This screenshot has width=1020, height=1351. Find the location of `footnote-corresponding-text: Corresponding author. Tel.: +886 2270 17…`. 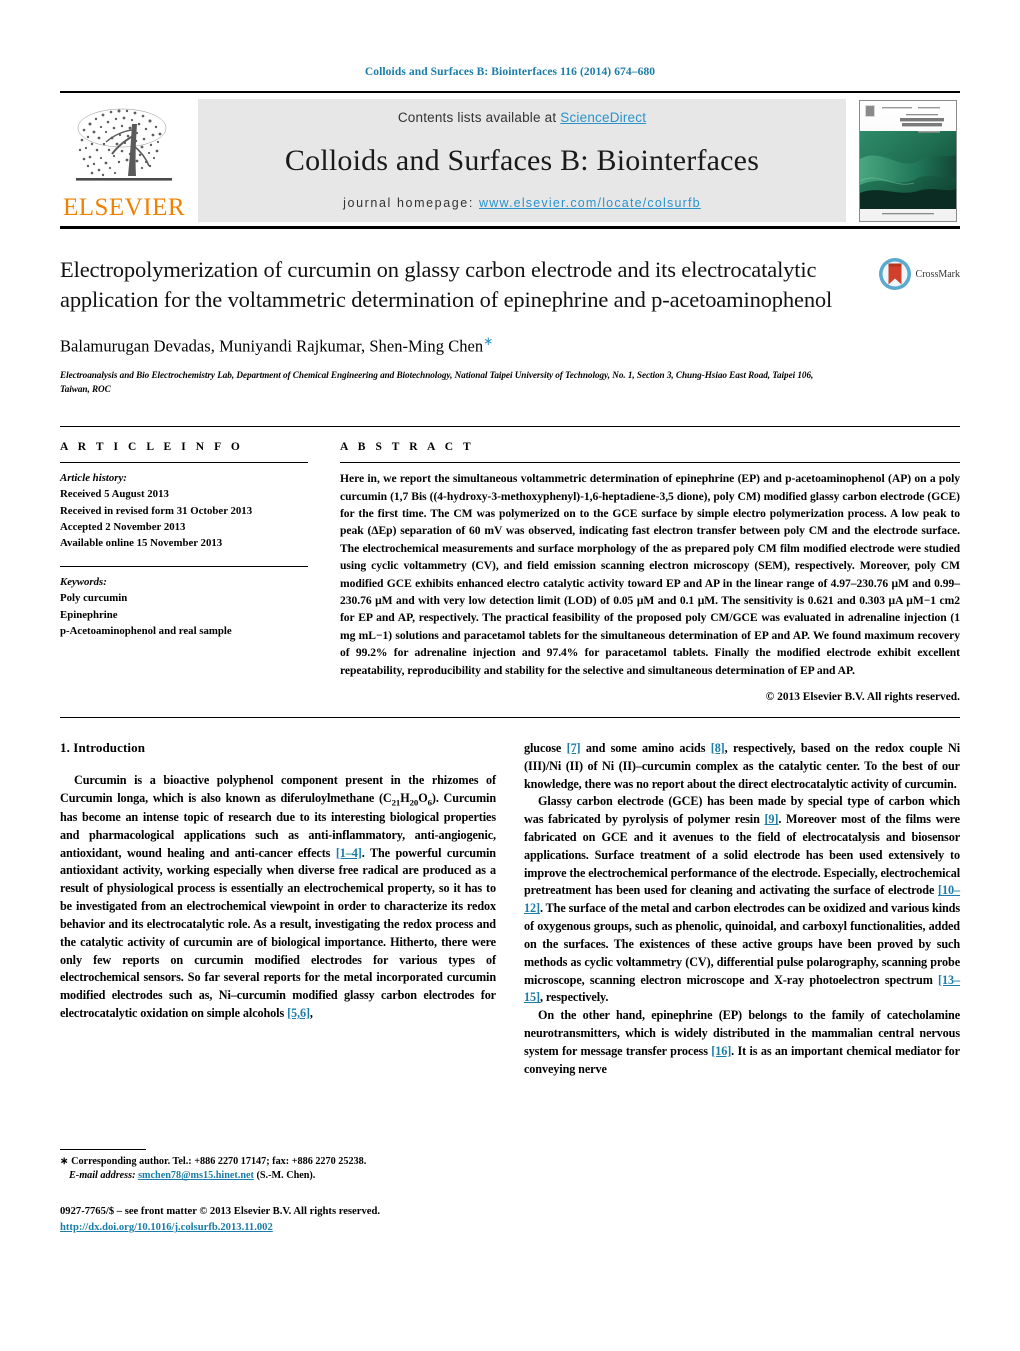

footnote-corresponding-text: Corresponding author. Tel.: +886 2270 17… is located at coordinates (217, 1161).